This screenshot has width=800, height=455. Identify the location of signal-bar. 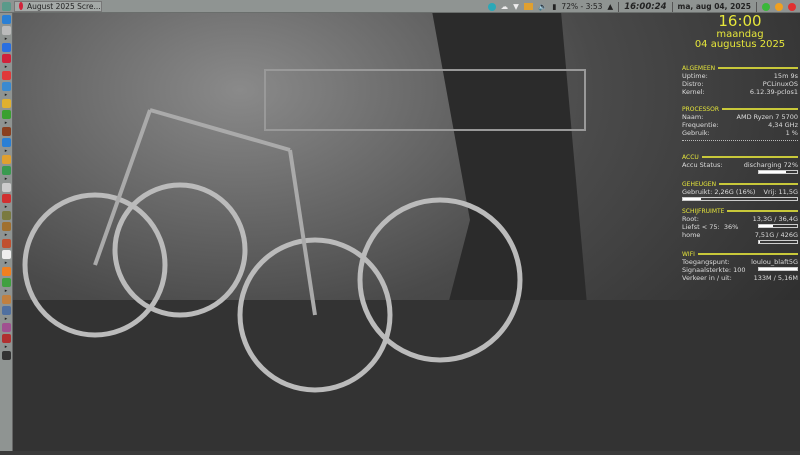
(778, 268).